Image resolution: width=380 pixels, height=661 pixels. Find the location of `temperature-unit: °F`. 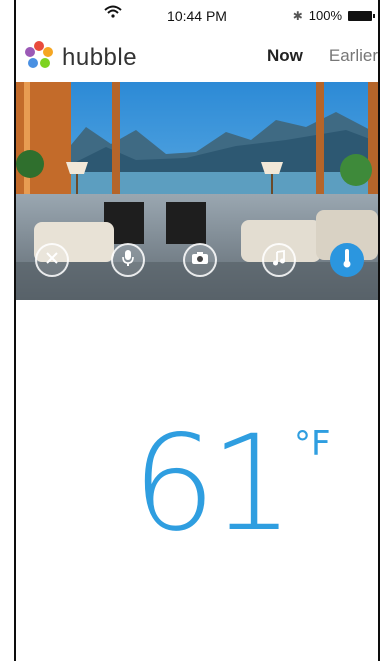

temperature-unit: °F is located at coordinates (312, 444).